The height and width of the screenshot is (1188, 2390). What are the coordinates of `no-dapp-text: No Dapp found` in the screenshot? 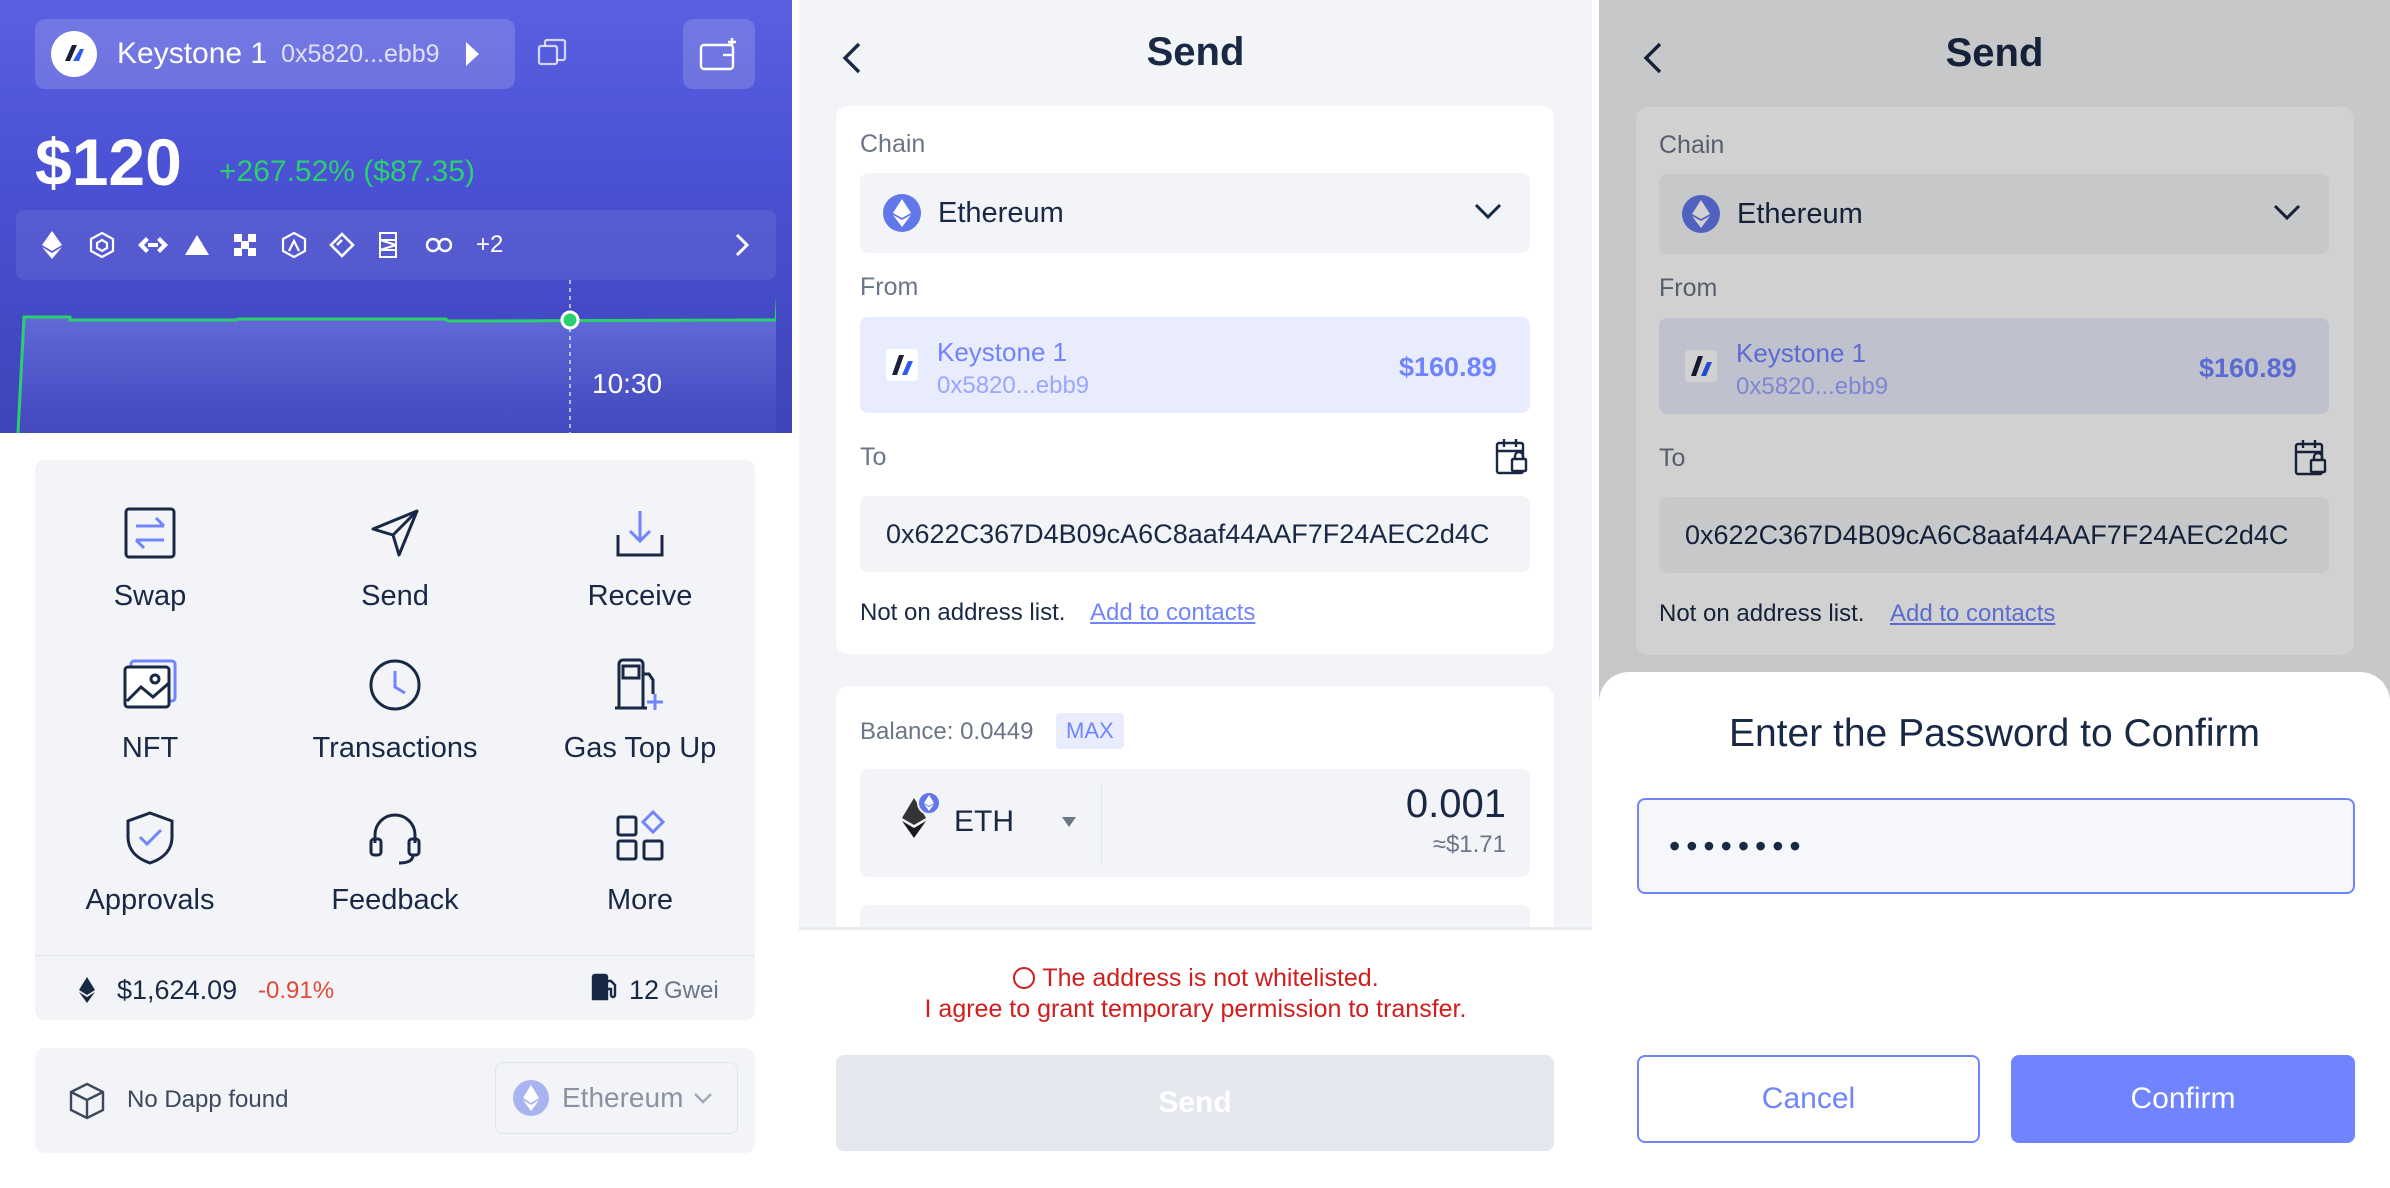 It's located at (208, 1099).